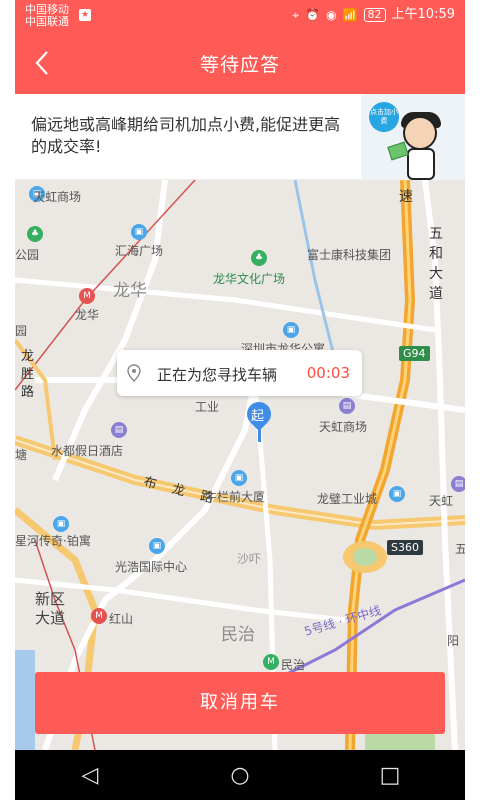 This screenshot has width=480, height=800. Describe the element at coordinates (420, 133) in the screenshot. I see `cartoon-head` at that location.